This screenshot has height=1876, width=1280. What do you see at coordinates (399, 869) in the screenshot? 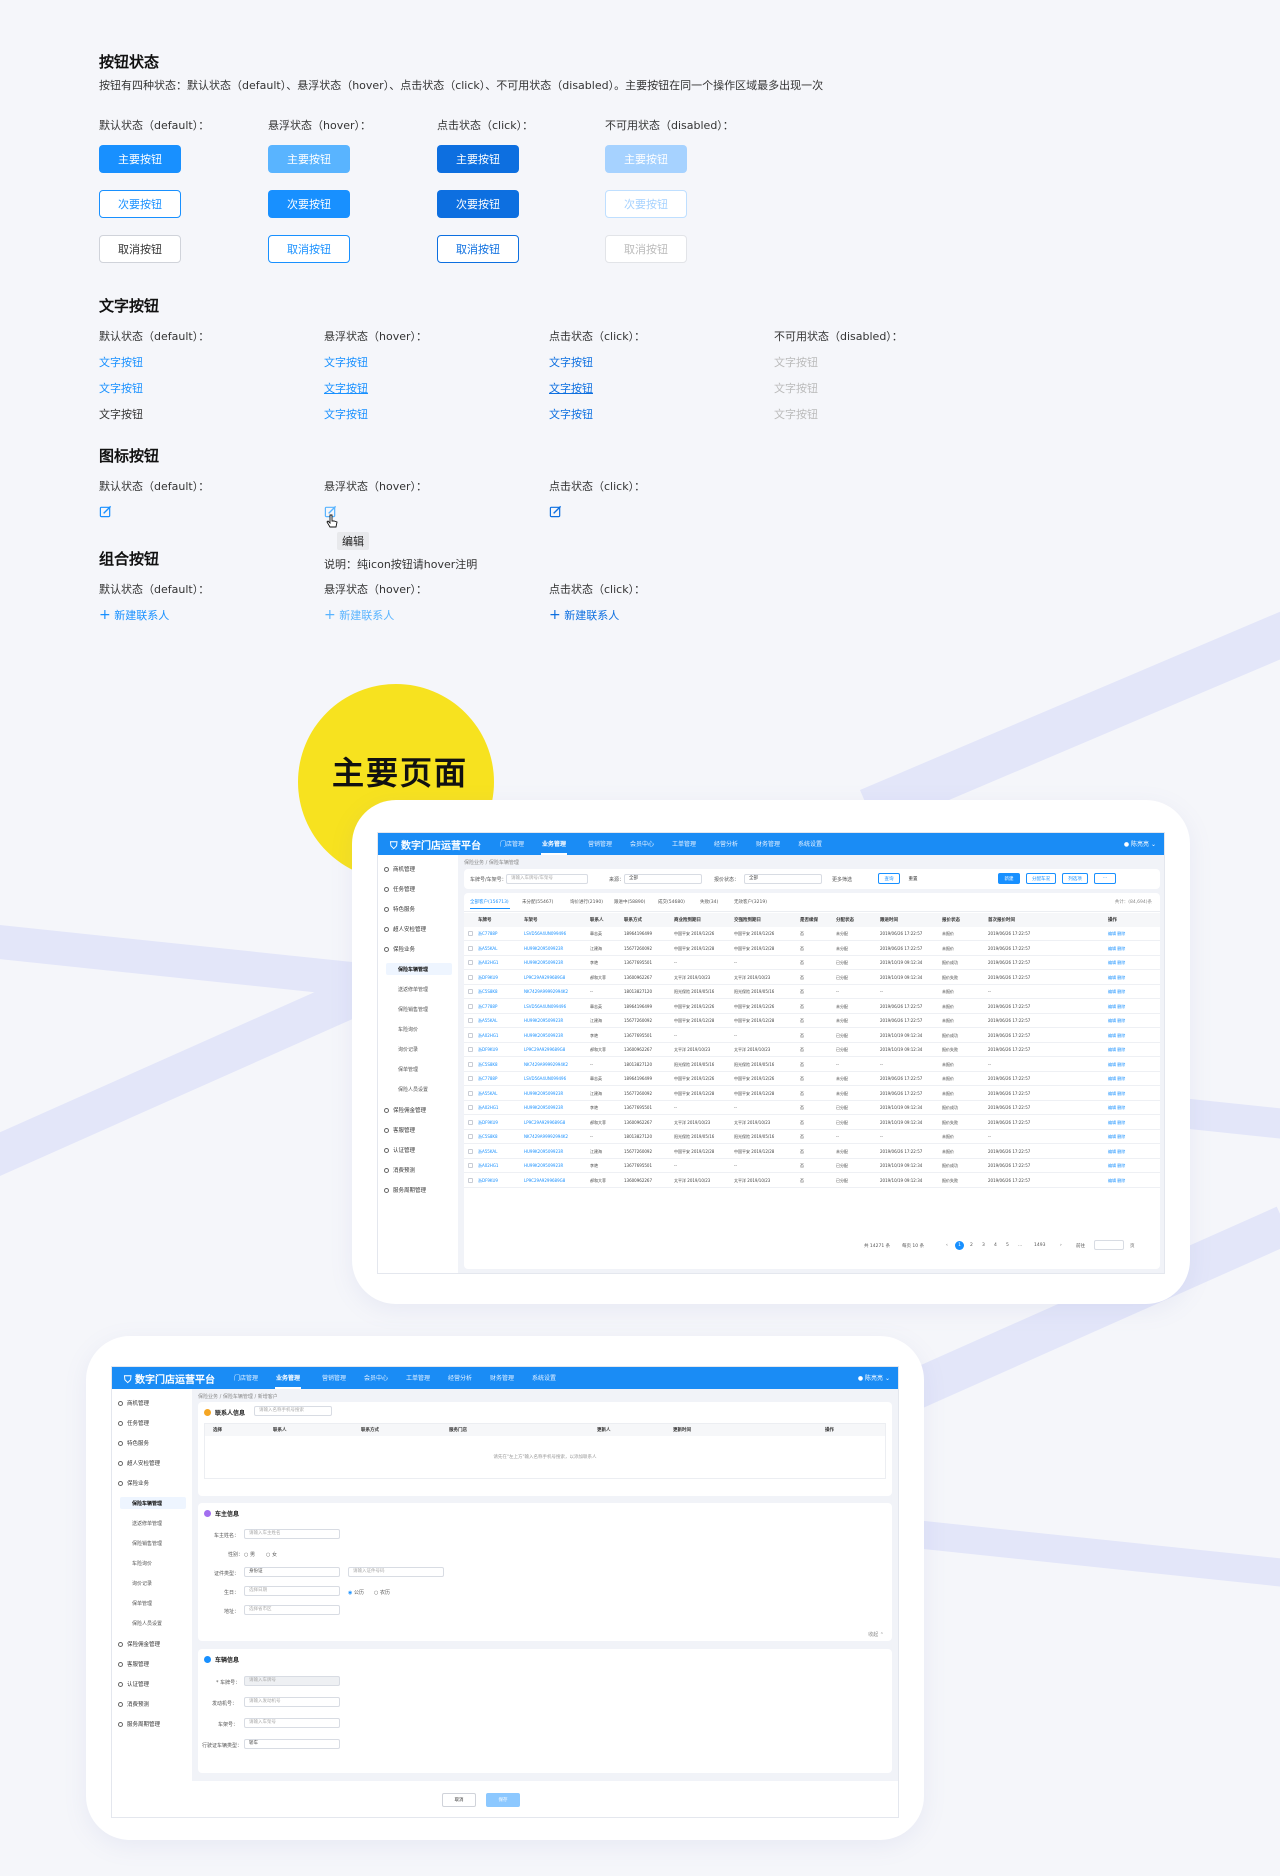
I see `sidebar-item: 商机管理` at bounding box center [399, 869].